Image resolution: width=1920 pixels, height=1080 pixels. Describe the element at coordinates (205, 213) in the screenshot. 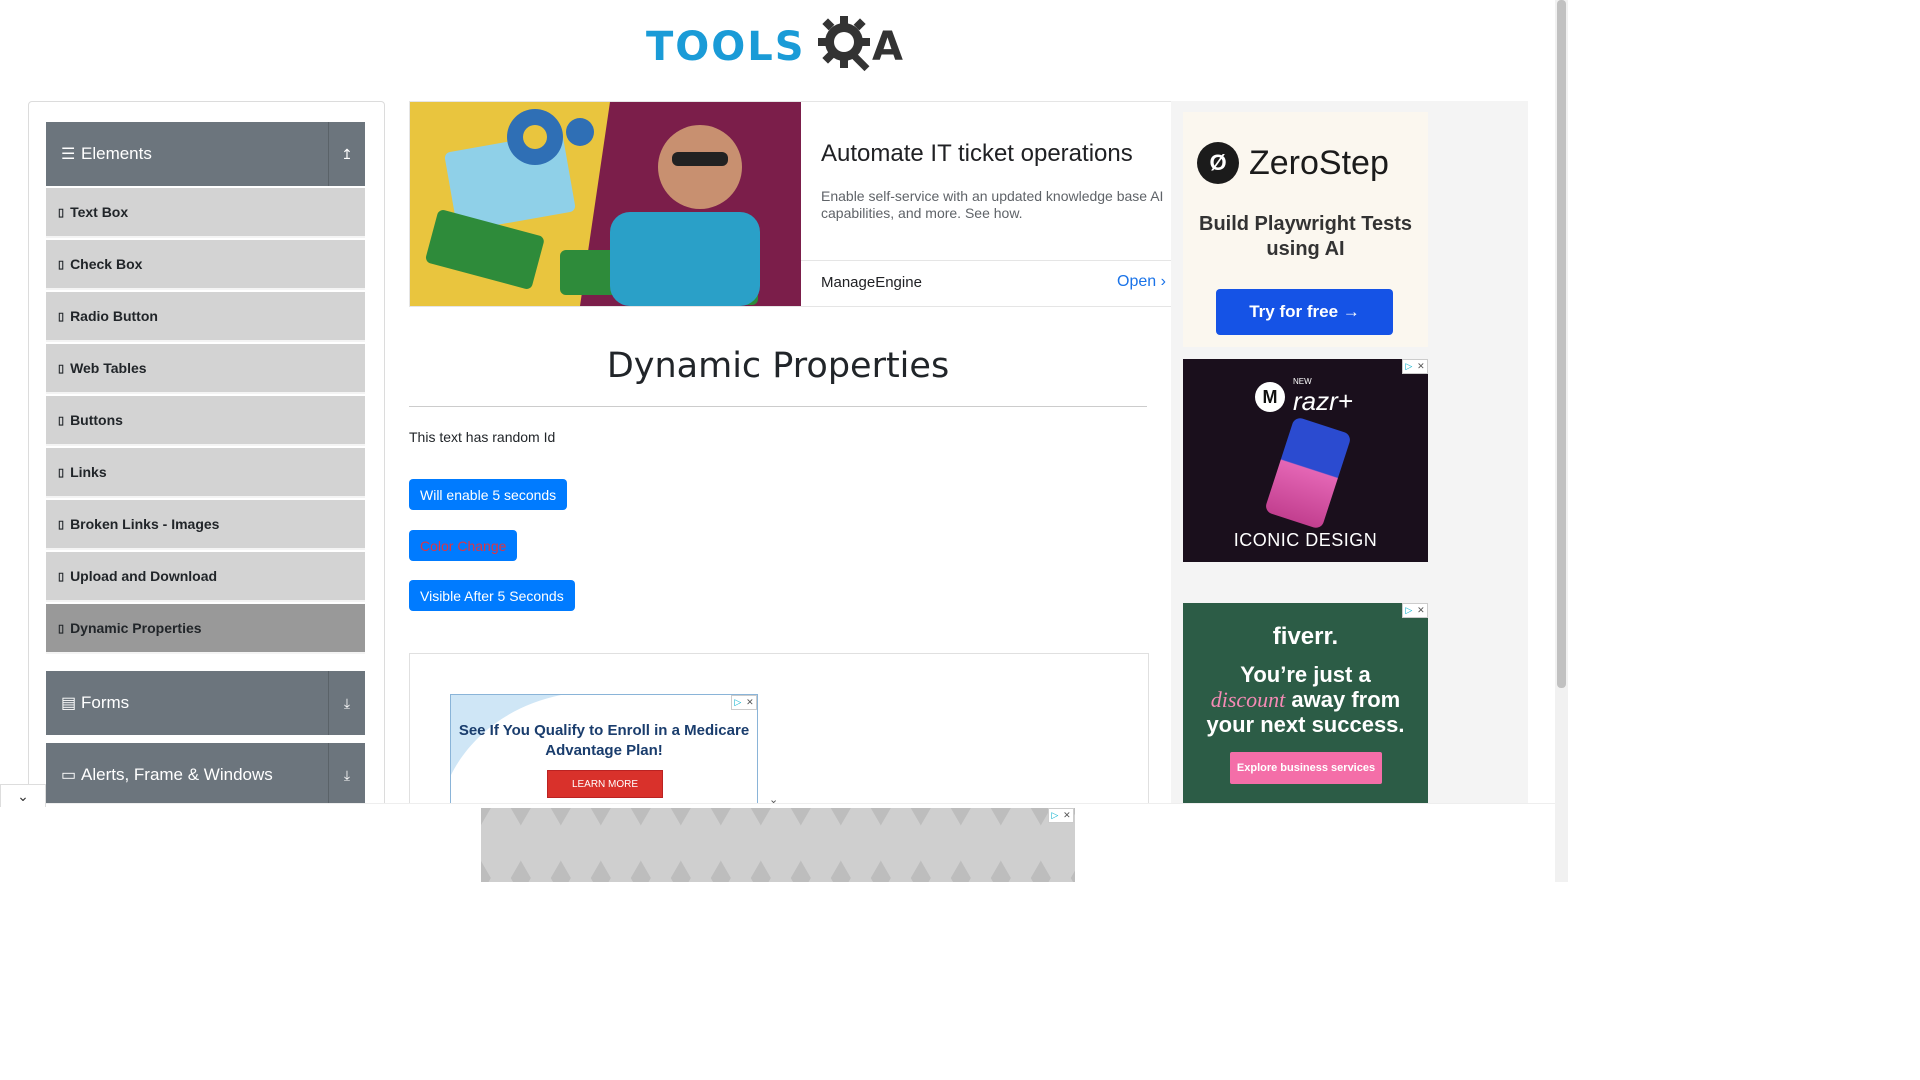

I see `menu-item-text-box: ▯ Text Box` at that location.